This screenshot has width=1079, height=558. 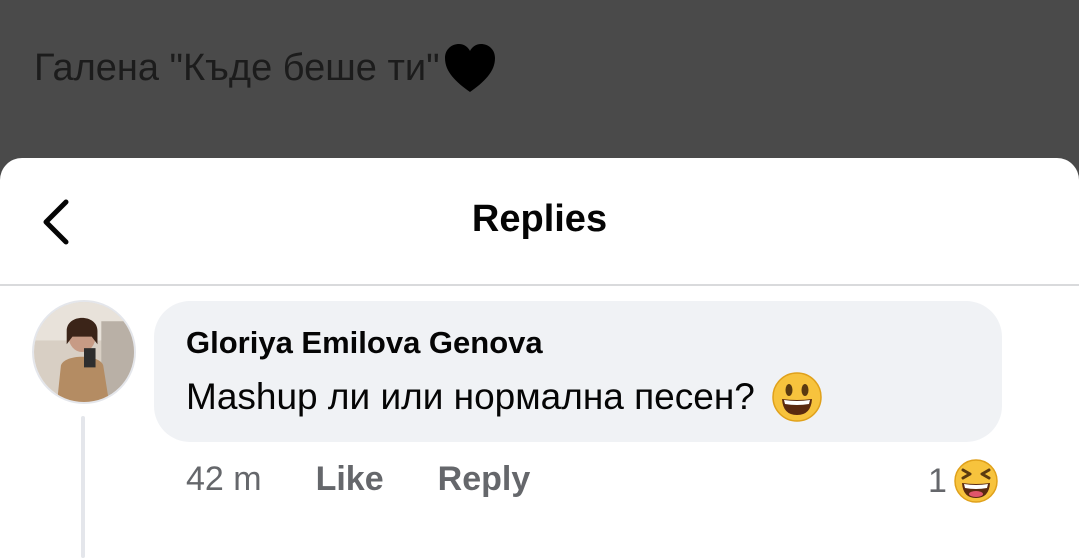 What do you see at coordinates (350, 479) in the screenshot?
I see `like-button: Like` at bounding box center [350, 479].